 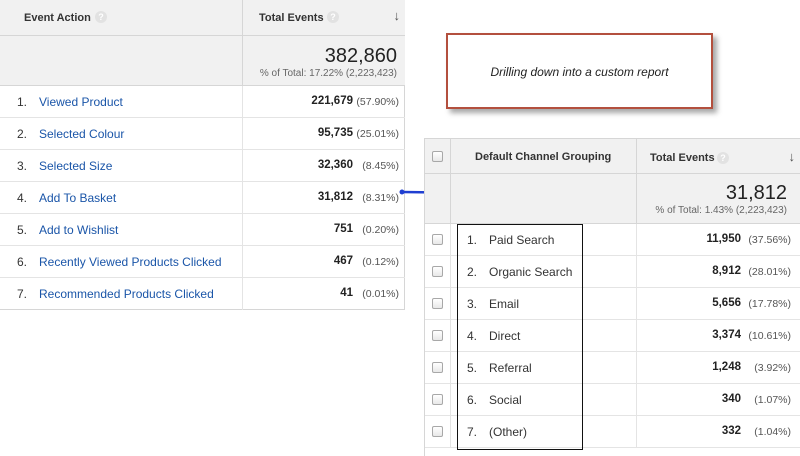 I want to click on row-percentage: (1.04%), so click(x=772, y=432).